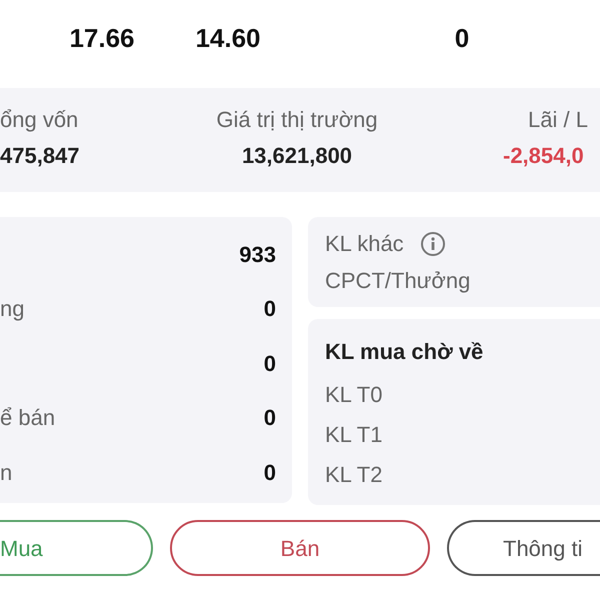  Describe the element at coordinates (300, 548) in the screenshot. I see `sell-button: Bán` at that location.